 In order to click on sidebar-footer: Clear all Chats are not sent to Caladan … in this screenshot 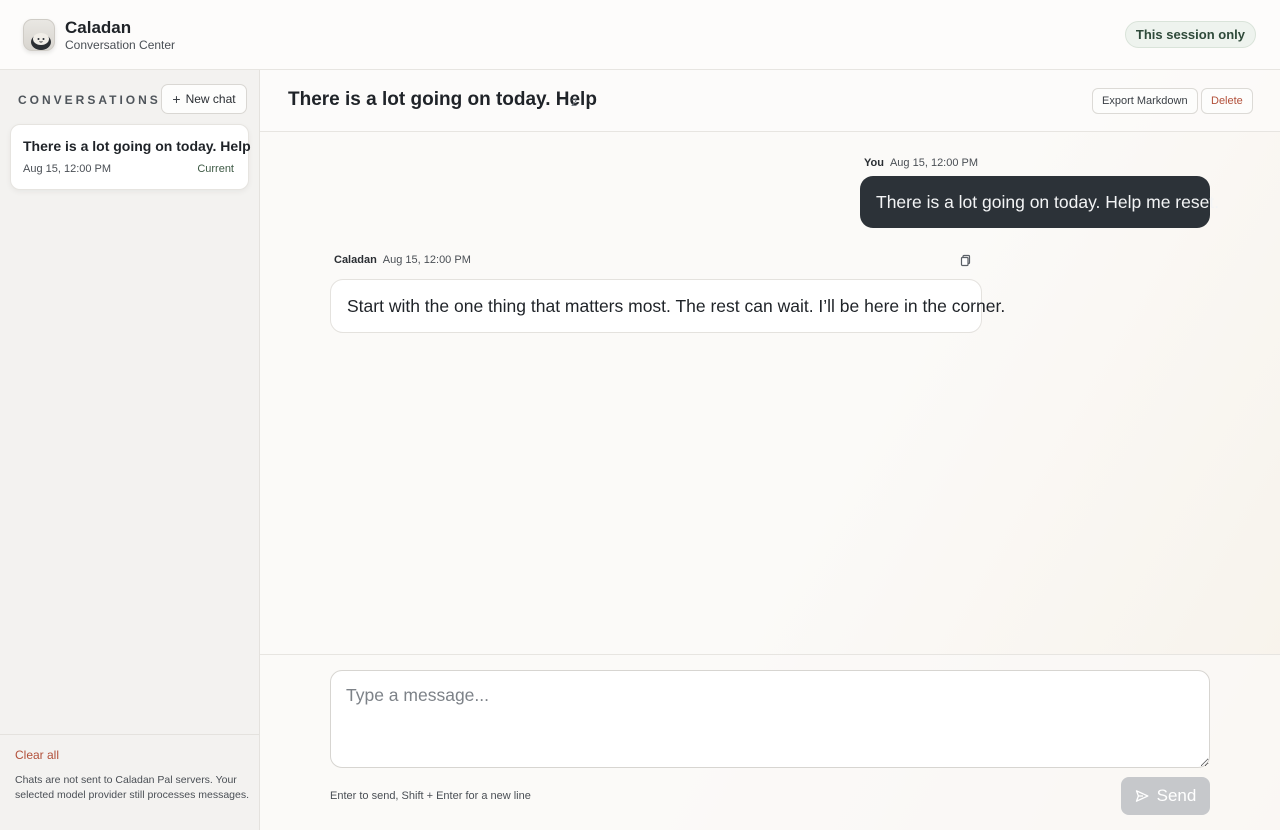, I will do `click(129, 782)`.